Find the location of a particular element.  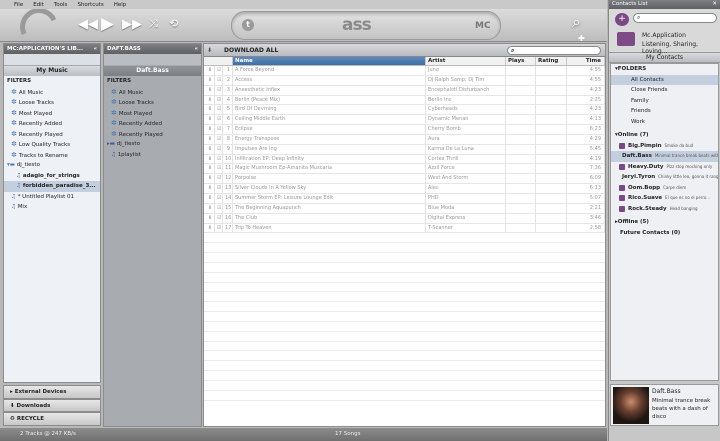

menu-file: File is located at coordinates (18, 5).